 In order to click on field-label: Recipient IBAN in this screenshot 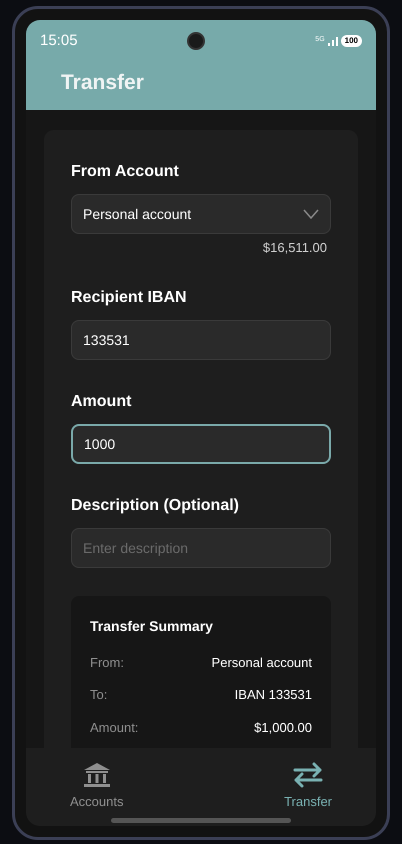, I will do `click(129, 298)`.